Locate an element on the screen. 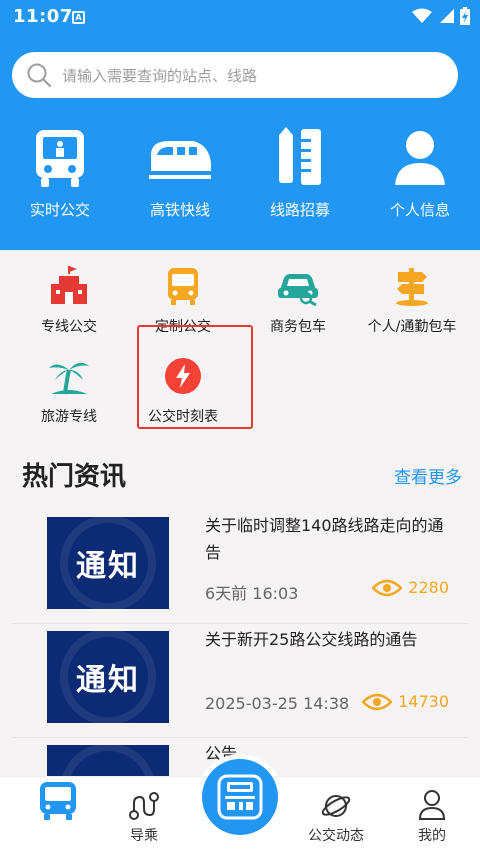 The image size is (480, 852). tab-guide: 导乘 is located at coordinates (144, 814).